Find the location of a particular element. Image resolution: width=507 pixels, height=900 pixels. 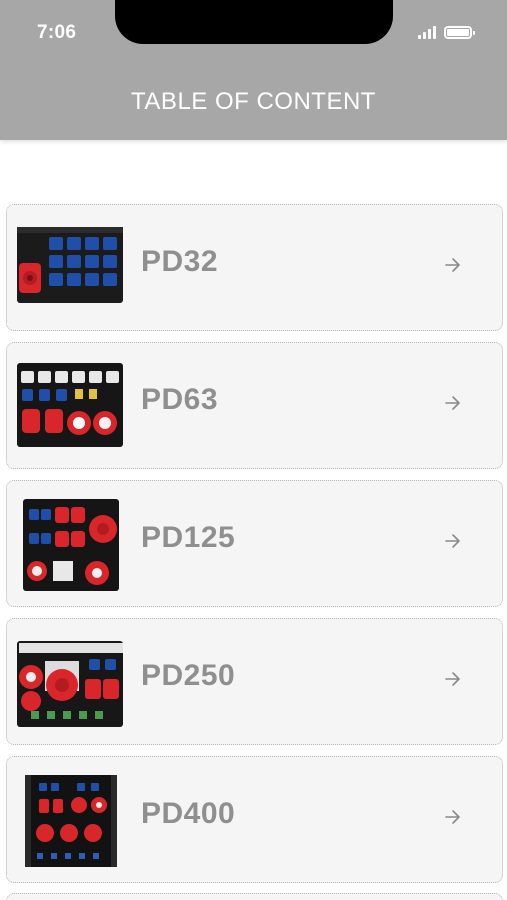

list-item-partial is located at coordinates (254, 896).